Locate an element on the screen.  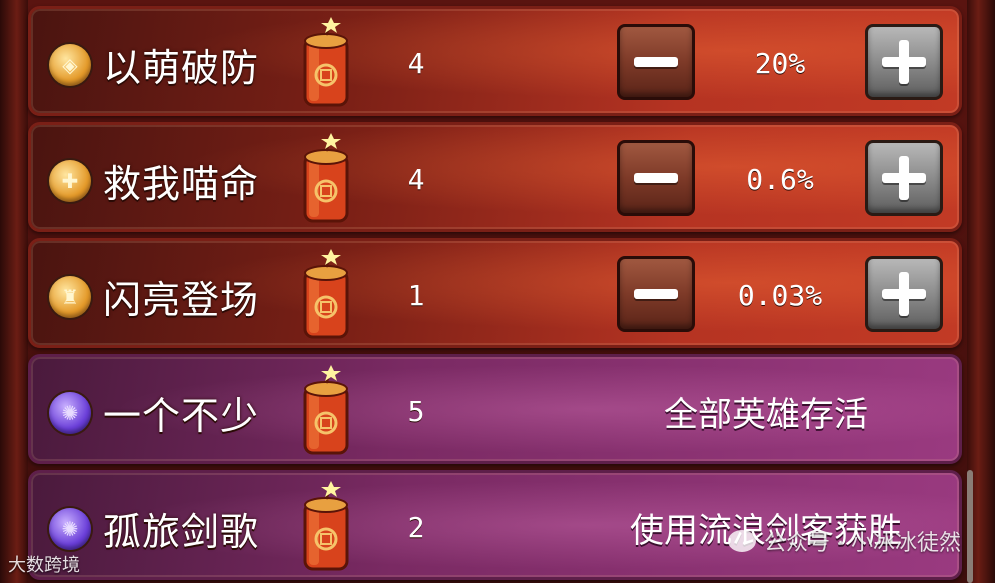
scrollbar is located at coordinates (970, 526).